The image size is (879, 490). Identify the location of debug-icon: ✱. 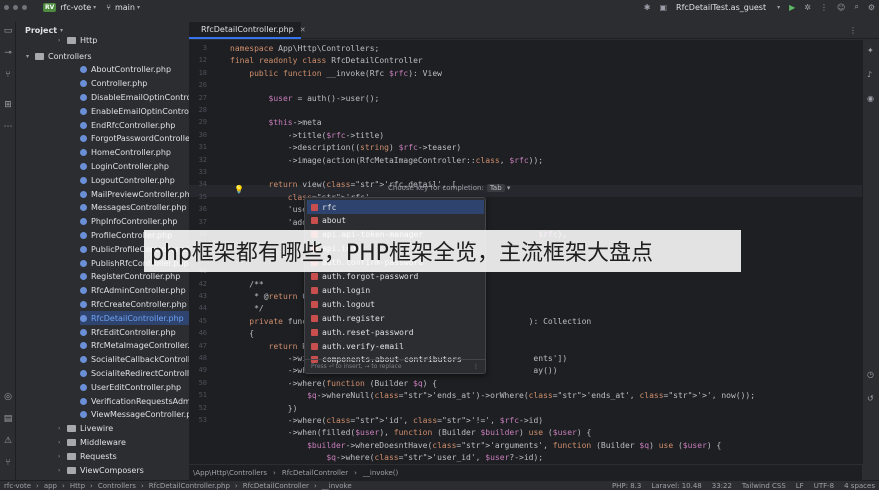
(647, 7).